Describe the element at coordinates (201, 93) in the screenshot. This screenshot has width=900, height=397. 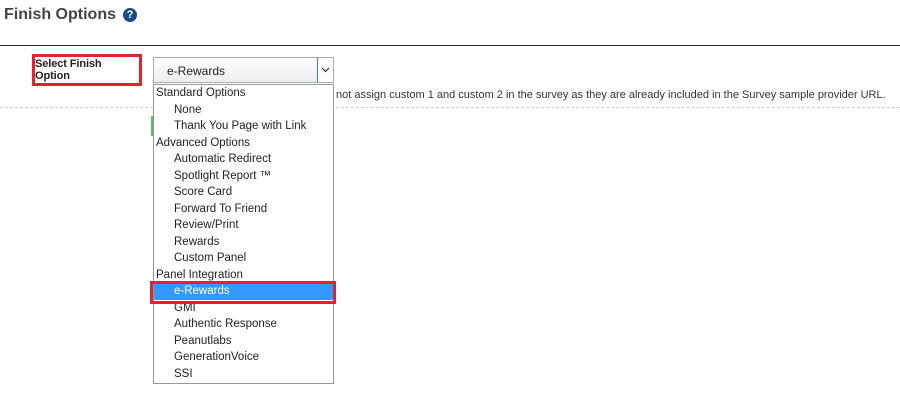
I see `dropdown-group-label: Standard Options` at that location.